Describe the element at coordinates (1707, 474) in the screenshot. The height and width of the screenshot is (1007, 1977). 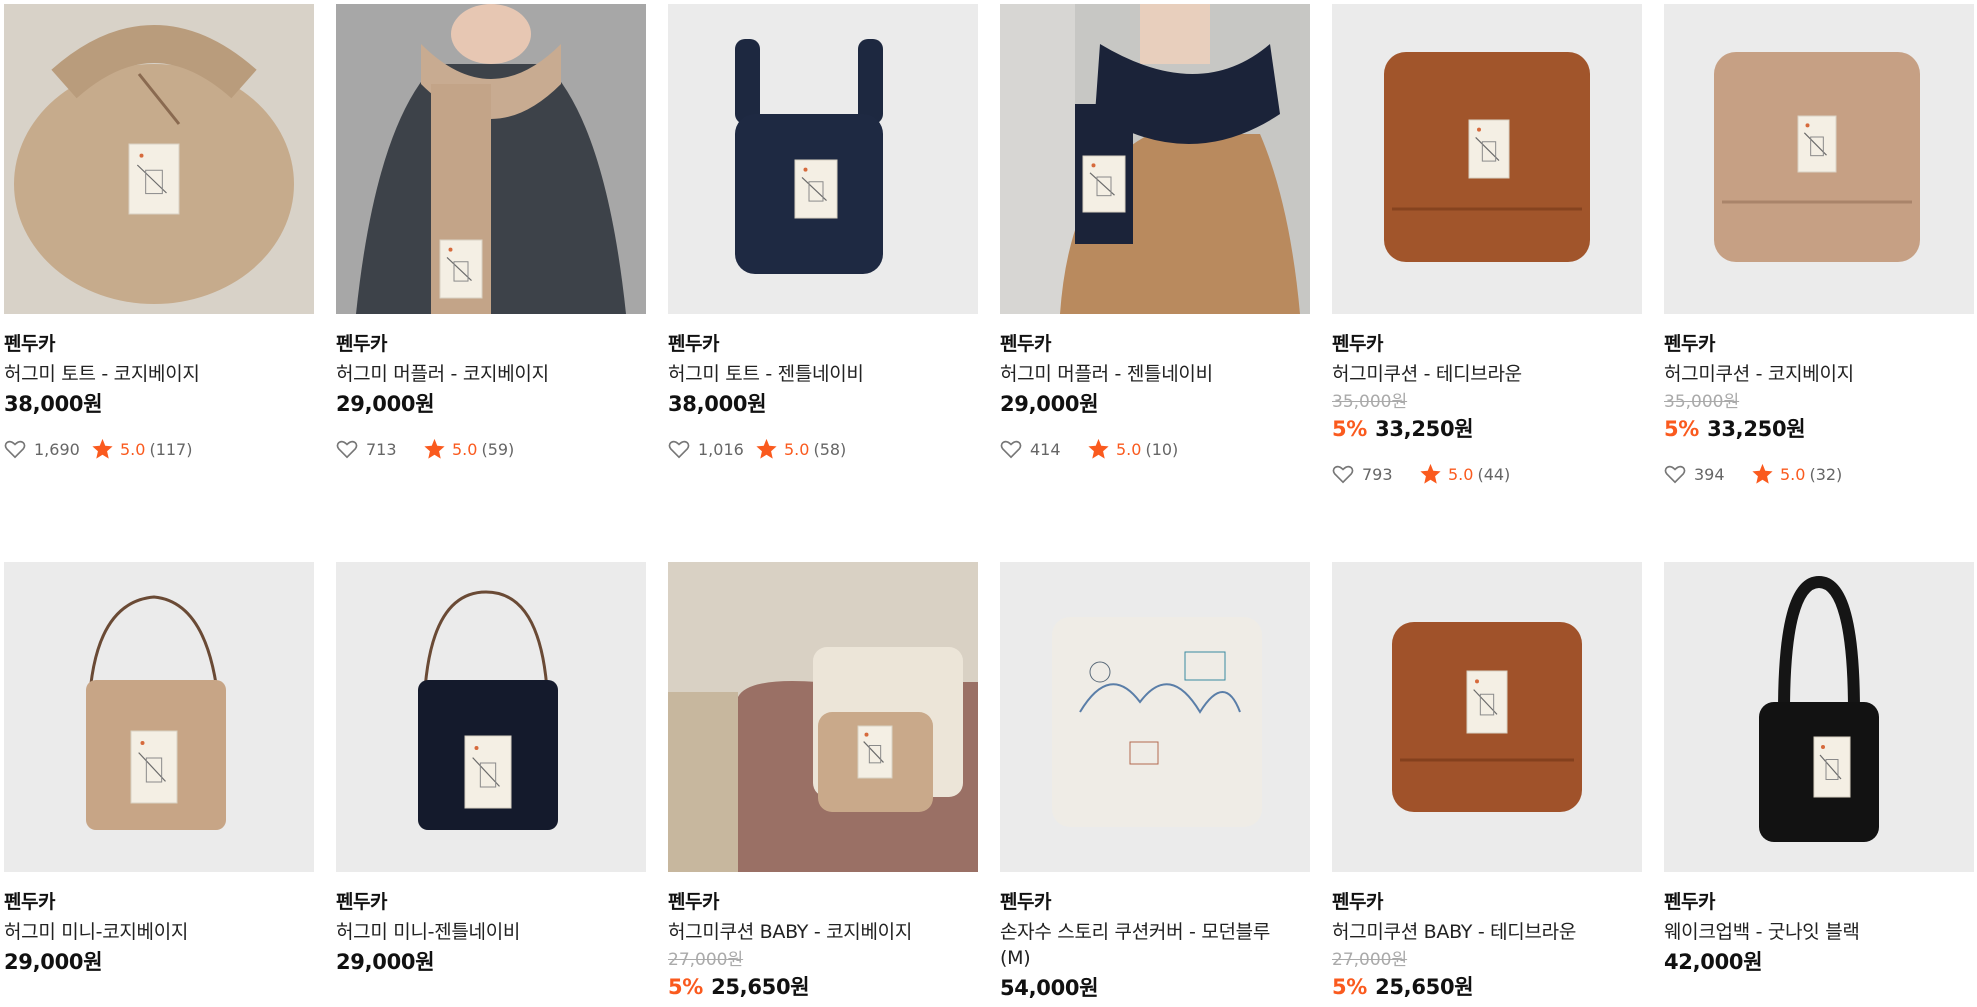
I see `like-button: 394` at that location.